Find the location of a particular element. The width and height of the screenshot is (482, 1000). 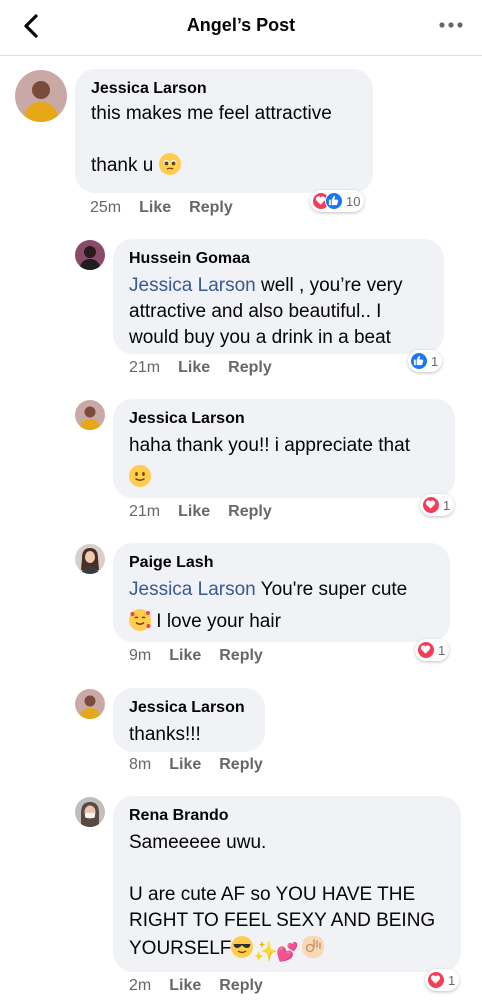

comment-text: thanks!!! is located at coordinates (165, 734).